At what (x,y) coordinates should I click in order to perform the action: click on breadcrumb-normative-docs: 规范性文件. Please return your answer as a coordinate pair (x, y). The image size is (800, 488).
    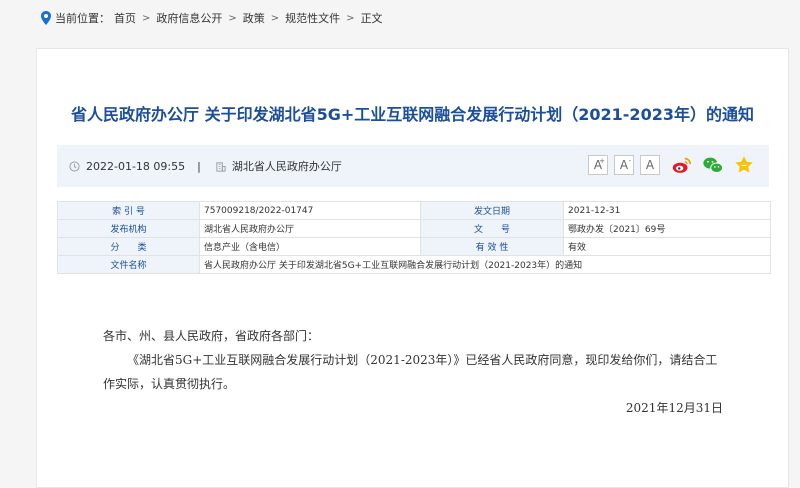
    Looking at the image, I should click on (312, 18).